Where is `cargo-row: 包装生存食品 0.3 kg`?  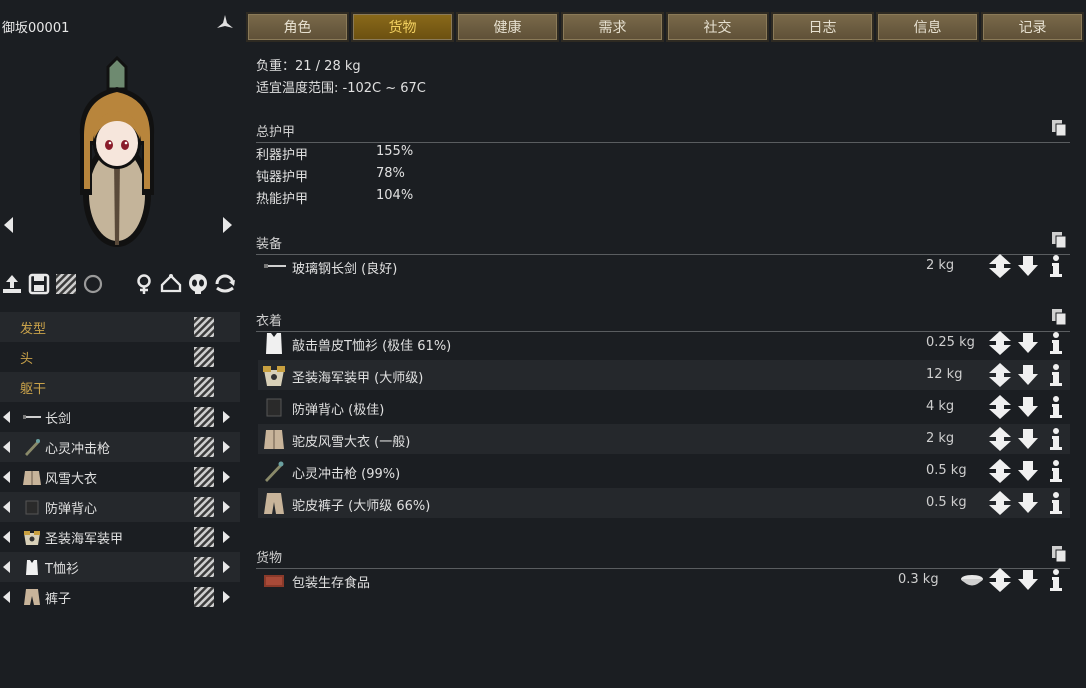 cargo-row: 包装生存食品 0.3 kg is located at coordinates (664, 580).